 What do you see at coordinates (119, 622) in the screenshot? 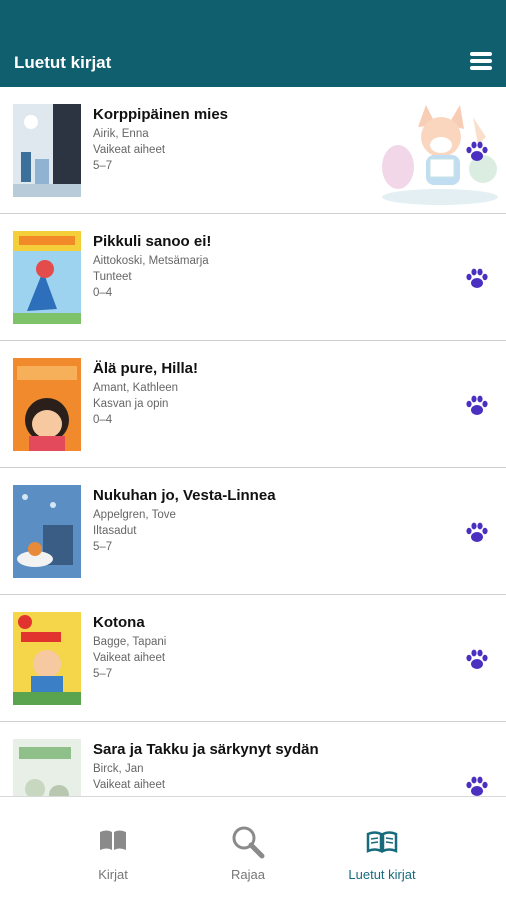
I see `book-title: Kotona` at bounding box center [119, 622].